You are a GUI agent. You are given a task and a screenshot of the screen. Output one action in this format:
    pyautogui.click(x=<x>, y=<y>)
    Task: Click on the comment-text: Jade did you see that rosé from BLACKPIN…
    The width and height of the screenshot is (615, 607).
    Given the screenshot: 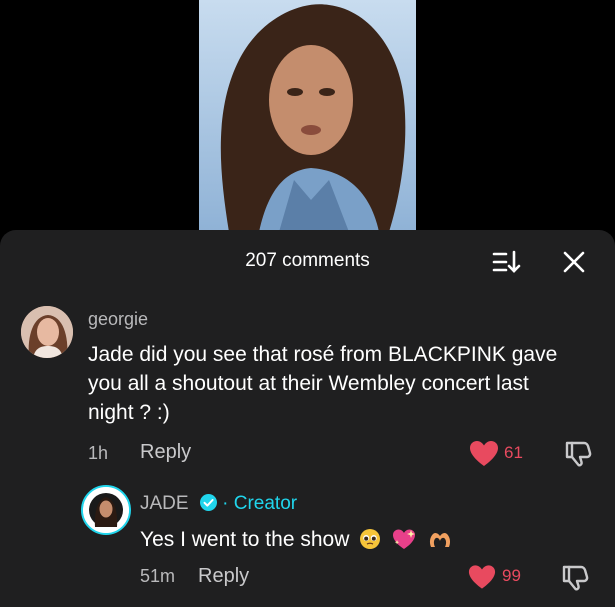 What is the action you would take?
    pyautogui.click(x=323, y=383)
    